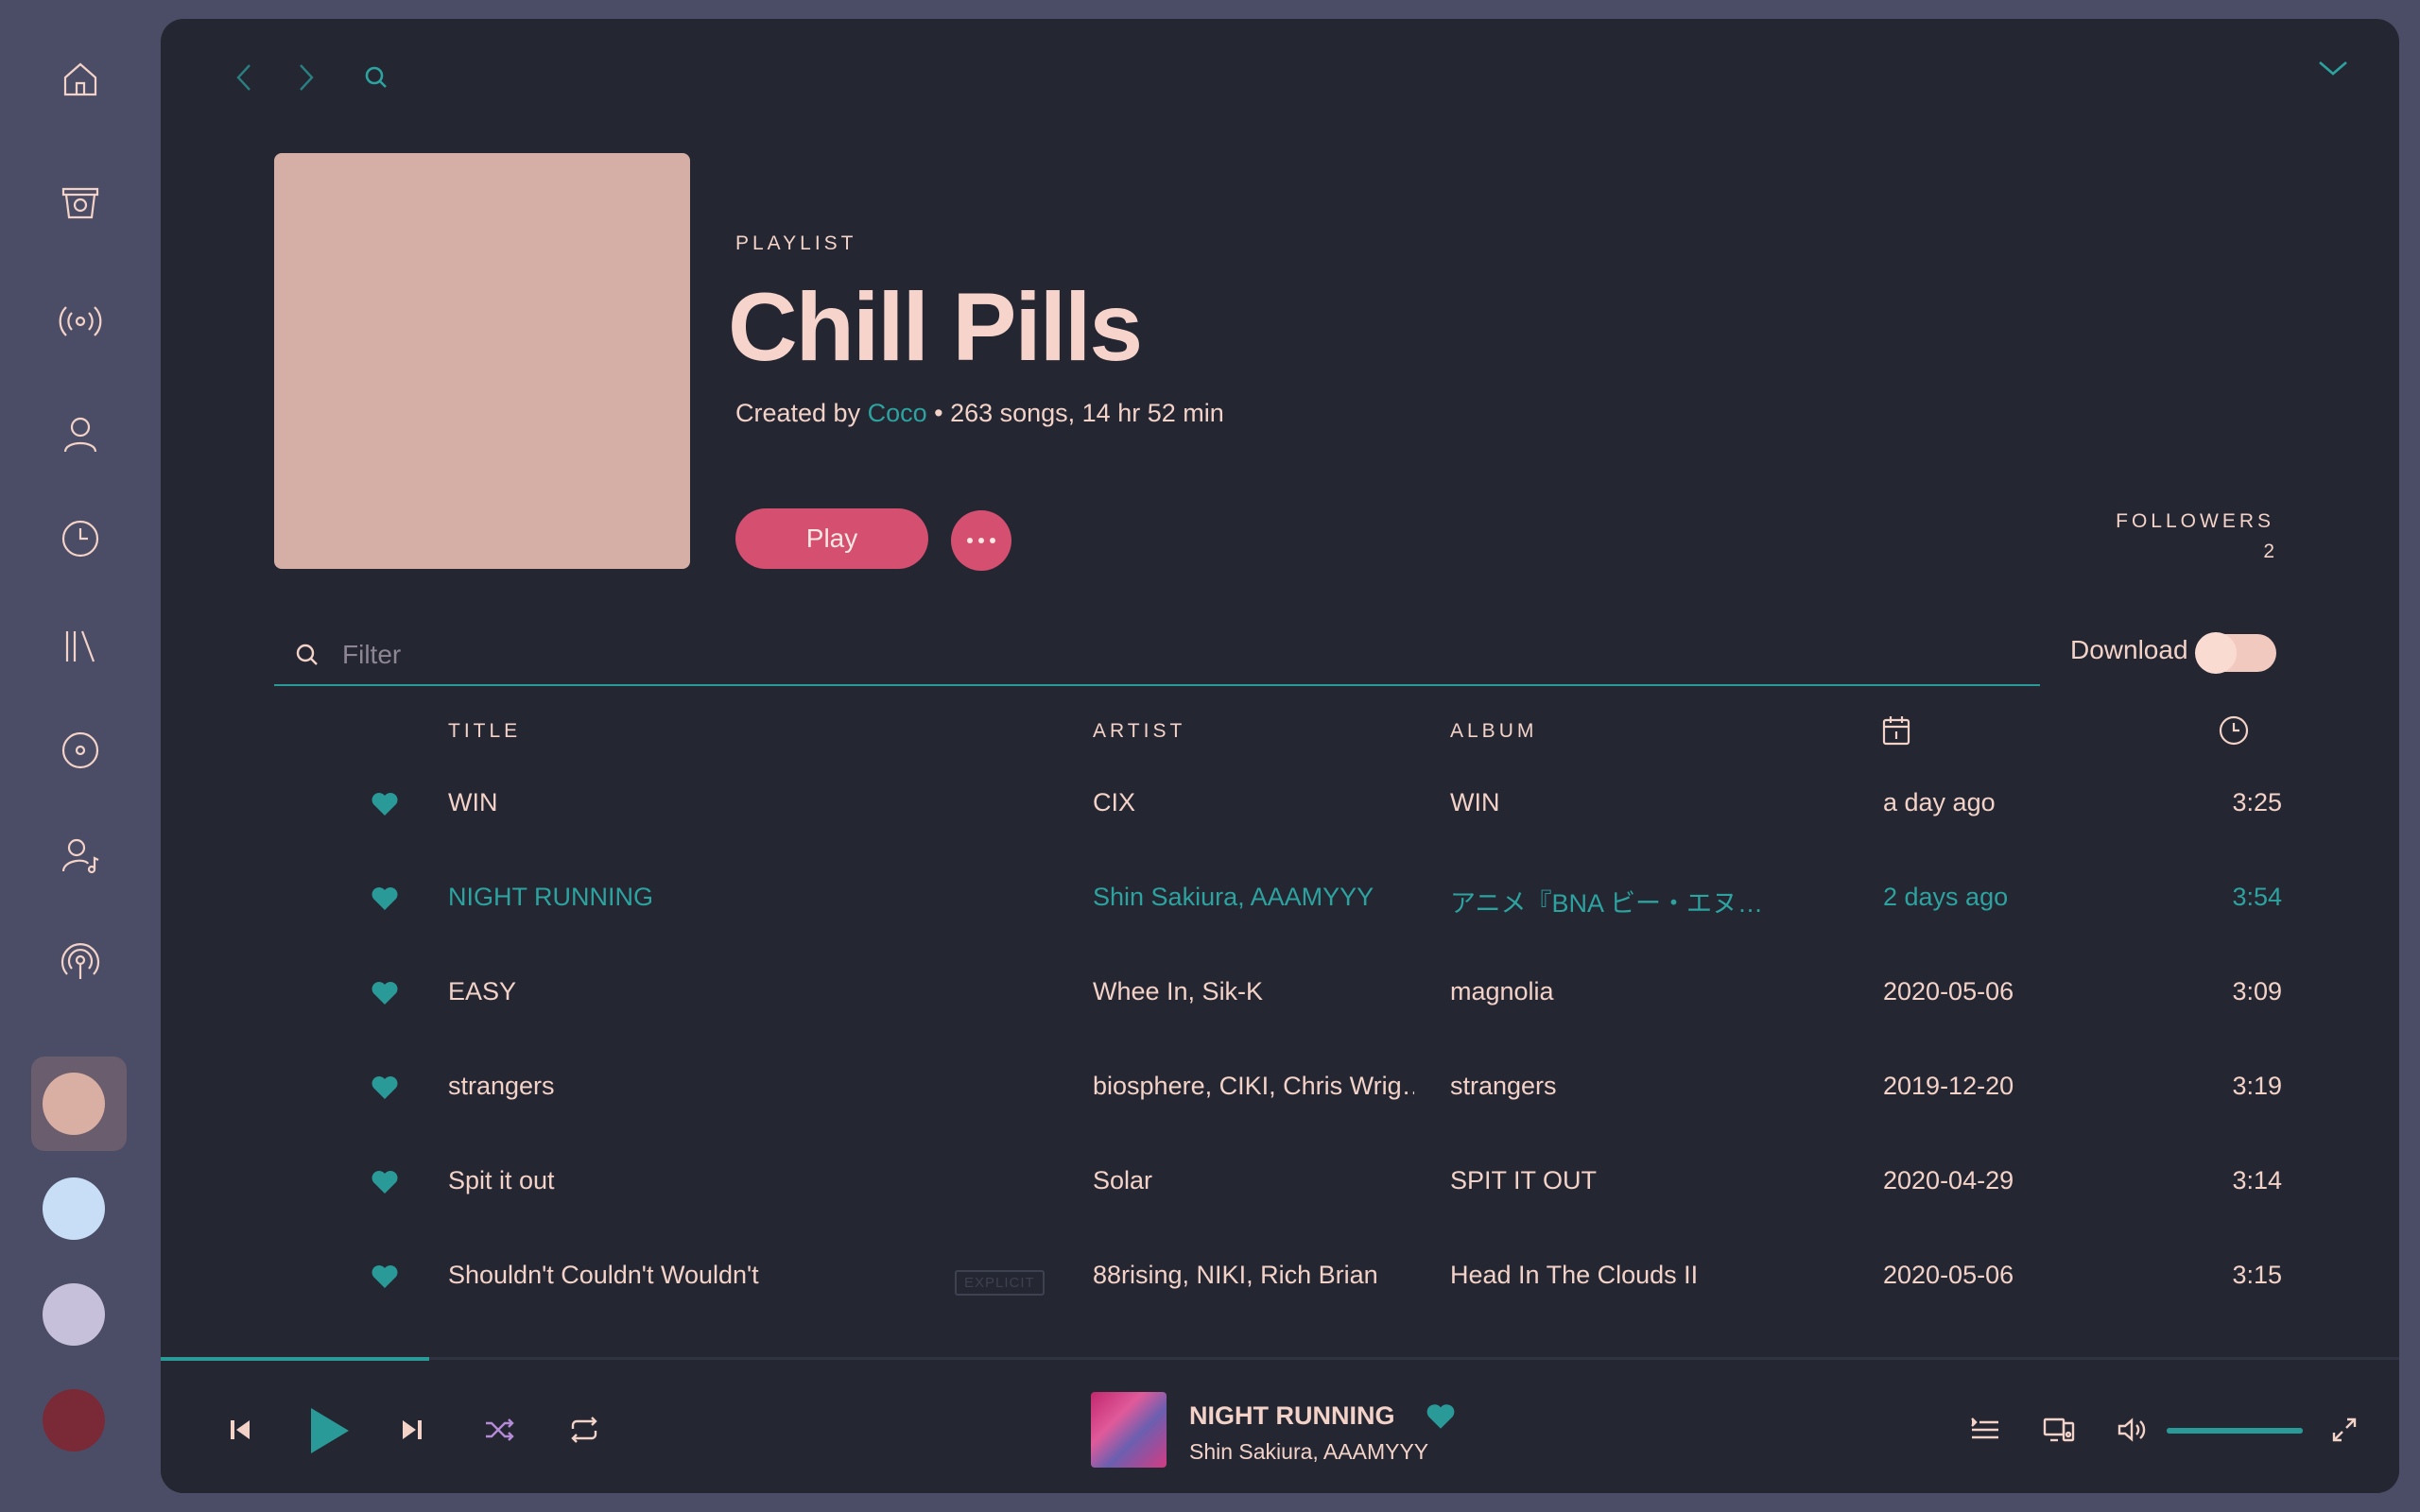 Image resolution: width=2420 pixels, height=1512 pixels. Describe the element at coordinates (244, 77) in the screenshot. I see `back-icon` at that location.